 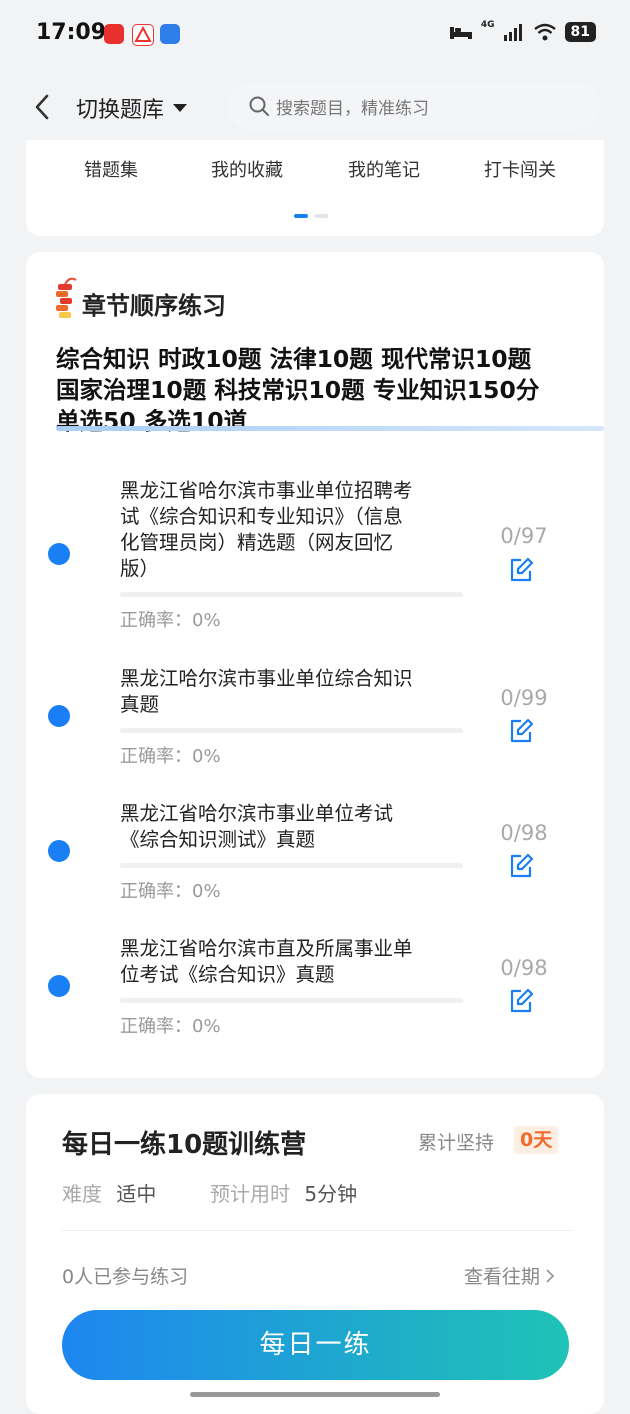 What do you see at coordinates (384, 169) in the screenshot?
I see `nav-notes: 我的笔记` at bounding box center [384, 169].